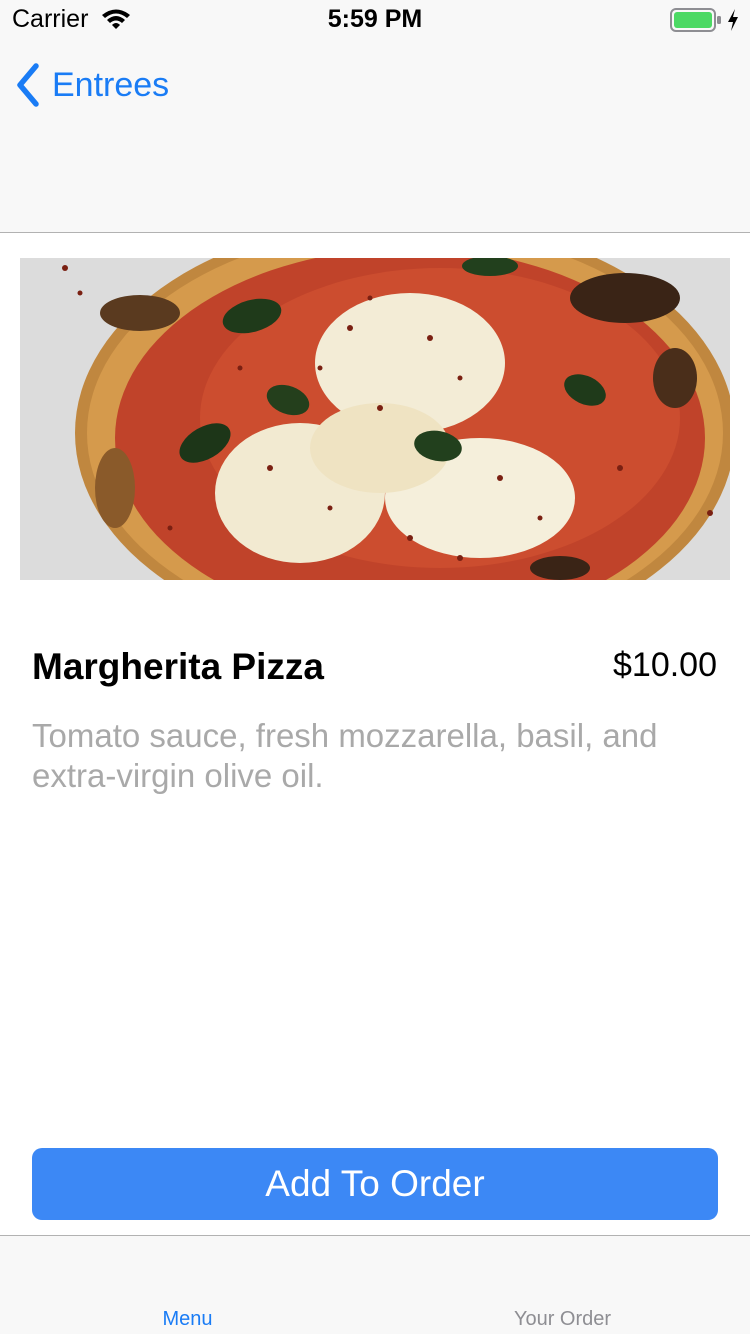 The width and height of the screenshot is (750, 1334). I want to click on tab-your-order-label: Your Order, so click(562, 1319).